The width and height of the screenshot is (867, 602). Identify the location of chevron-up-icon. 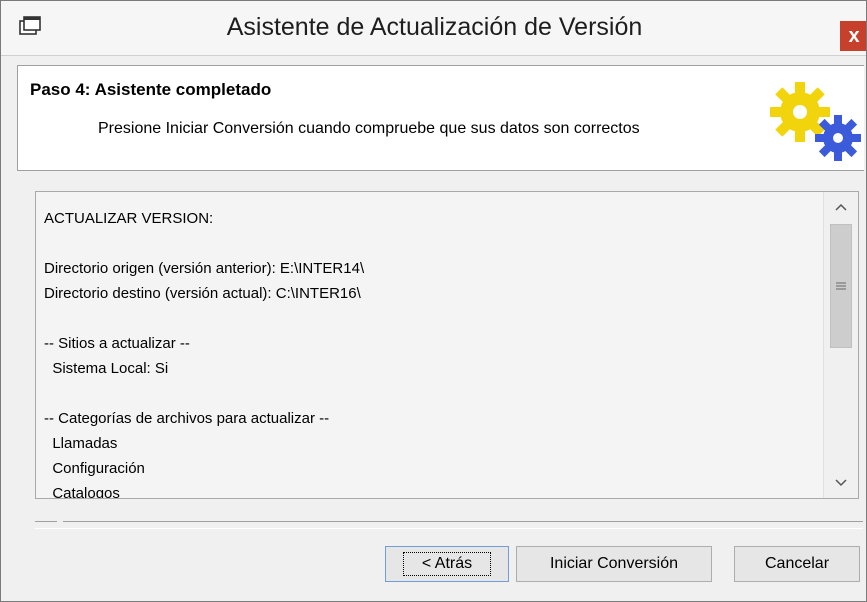
(841, 207).